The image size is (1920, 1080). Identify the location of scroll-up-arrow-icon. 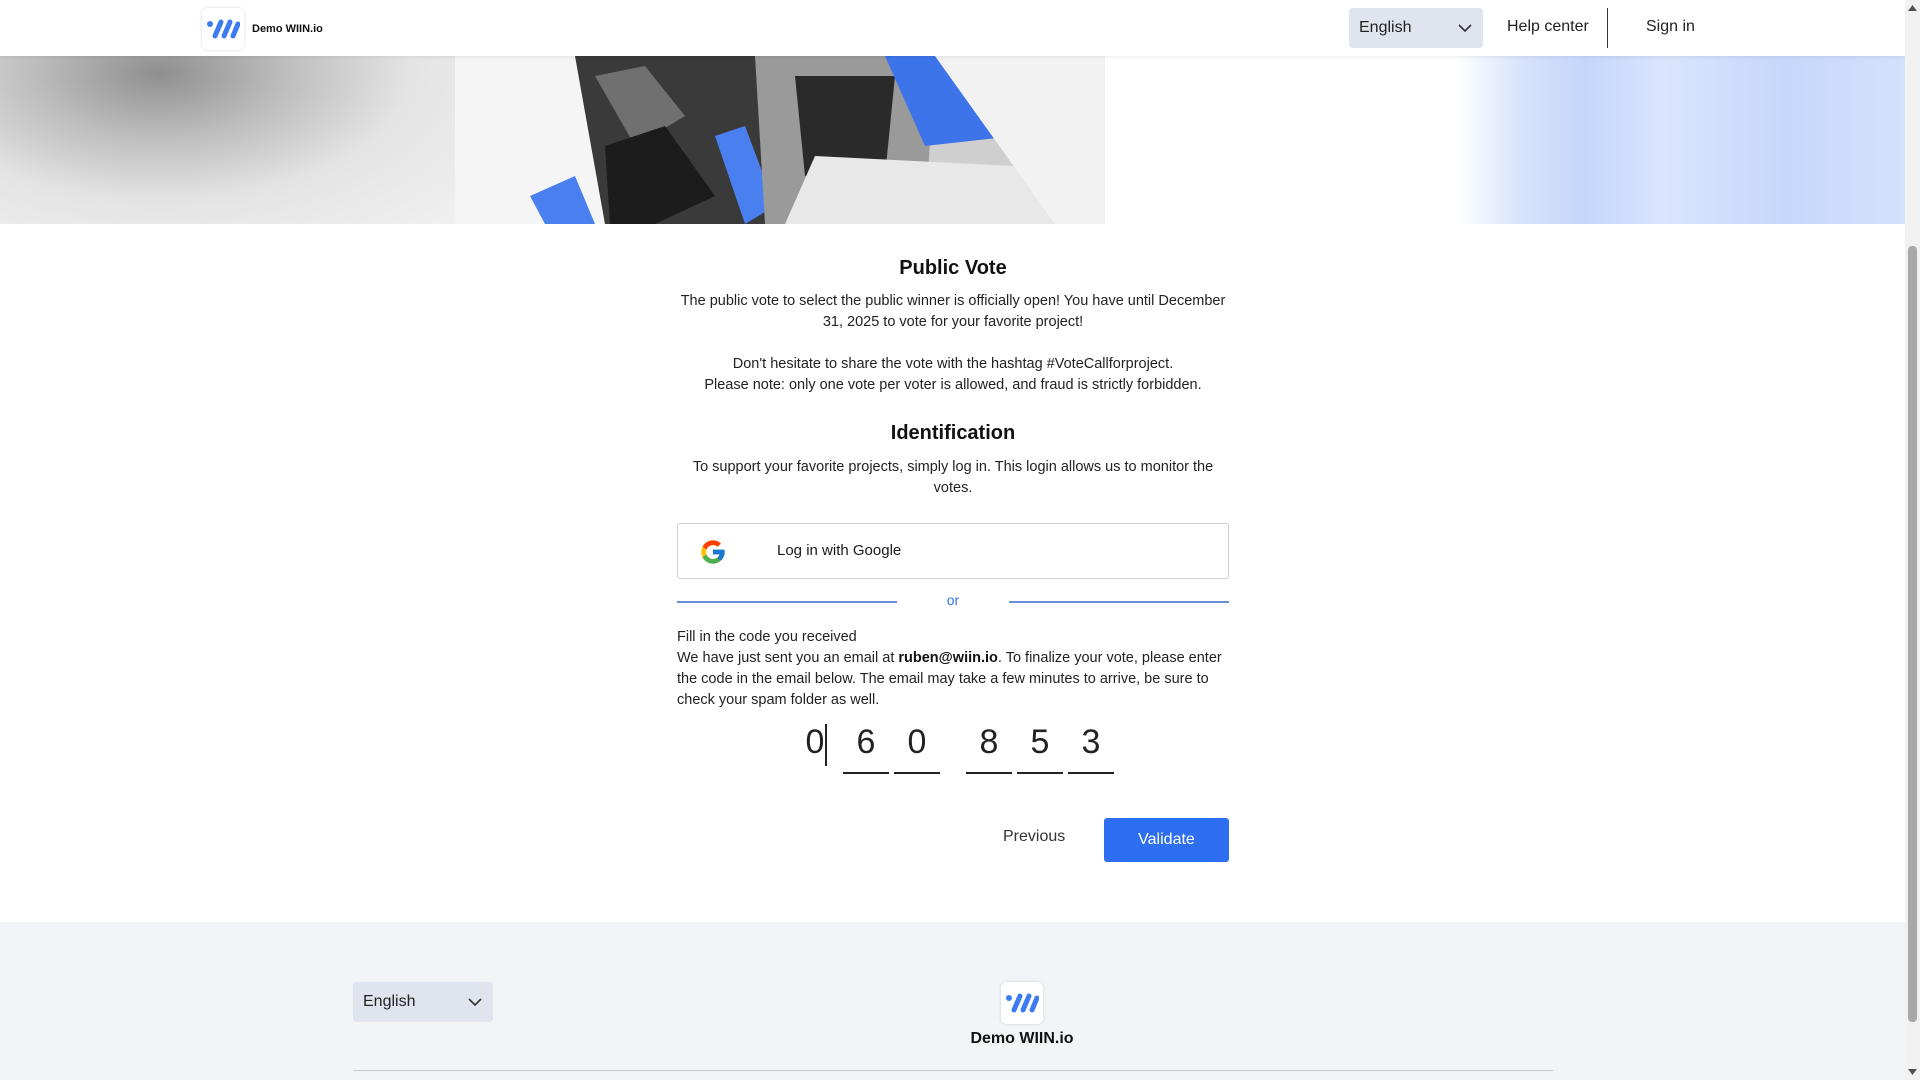
(1912, 8).